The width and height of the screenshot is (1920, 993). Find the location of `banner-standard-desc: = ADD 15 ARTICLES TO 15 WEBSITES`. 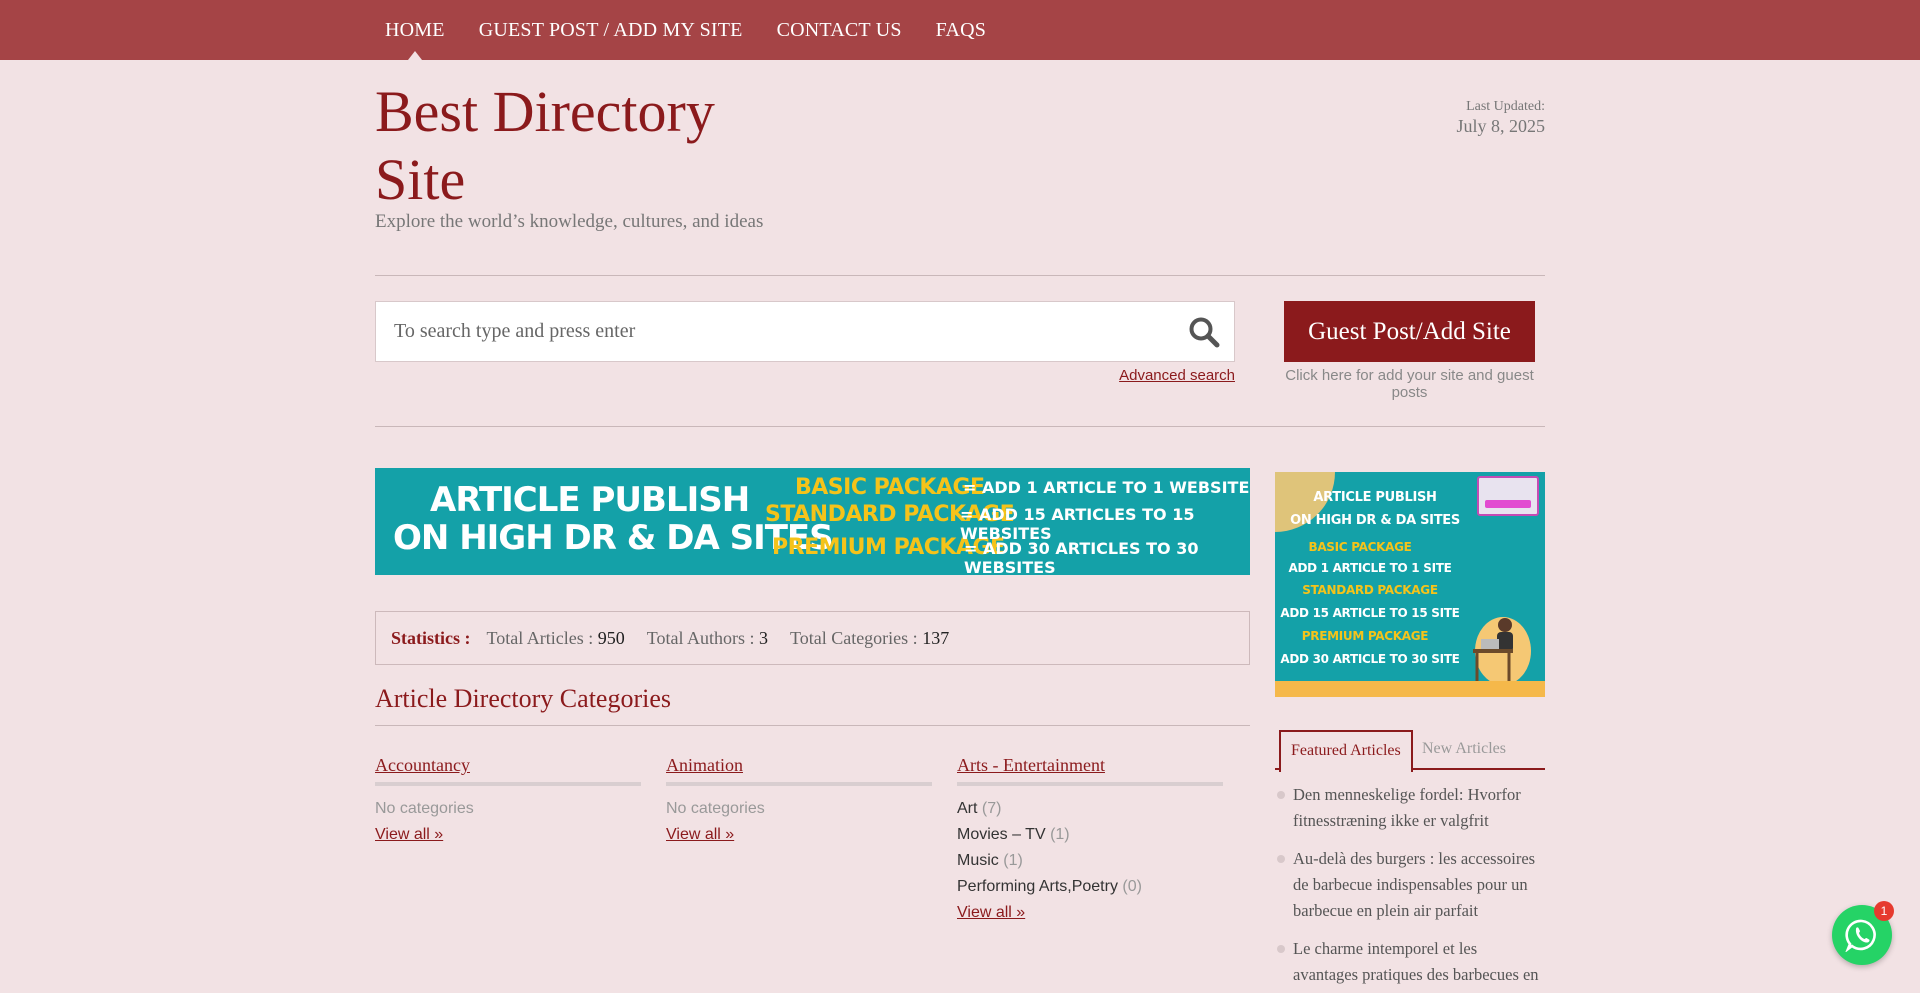

banner-standard-desc: = ADD 15 ARTICLES TO 15 WEBSITES is located at coordinates (1077, 524).